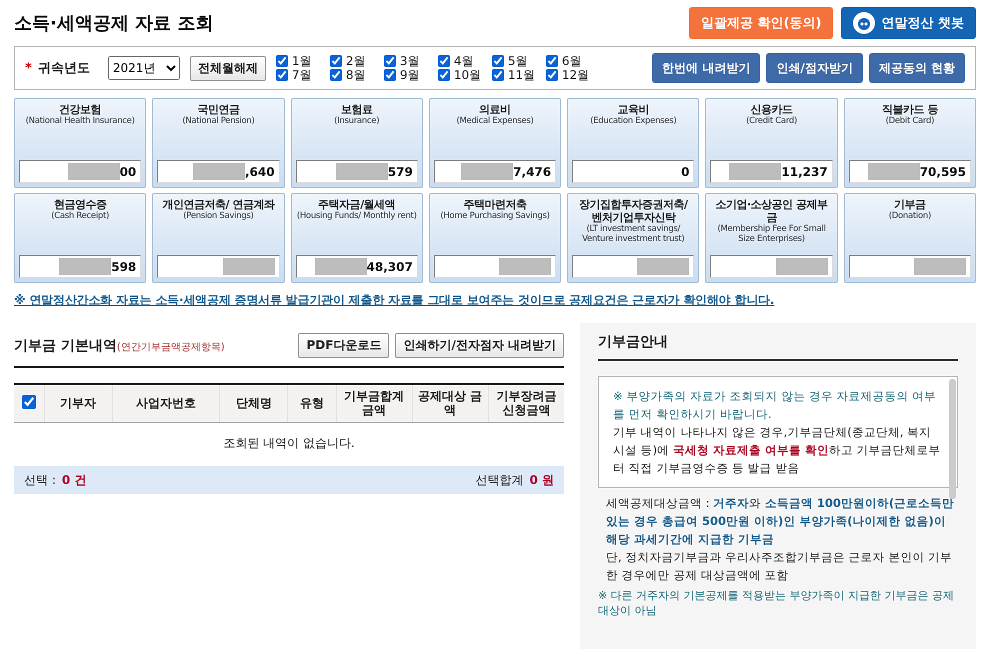 This screenshot has width=990, height=649. Describe the element at coordinates (771, 121) in the screenshot. I see `category-english-name: (Credit Card)` at that location.